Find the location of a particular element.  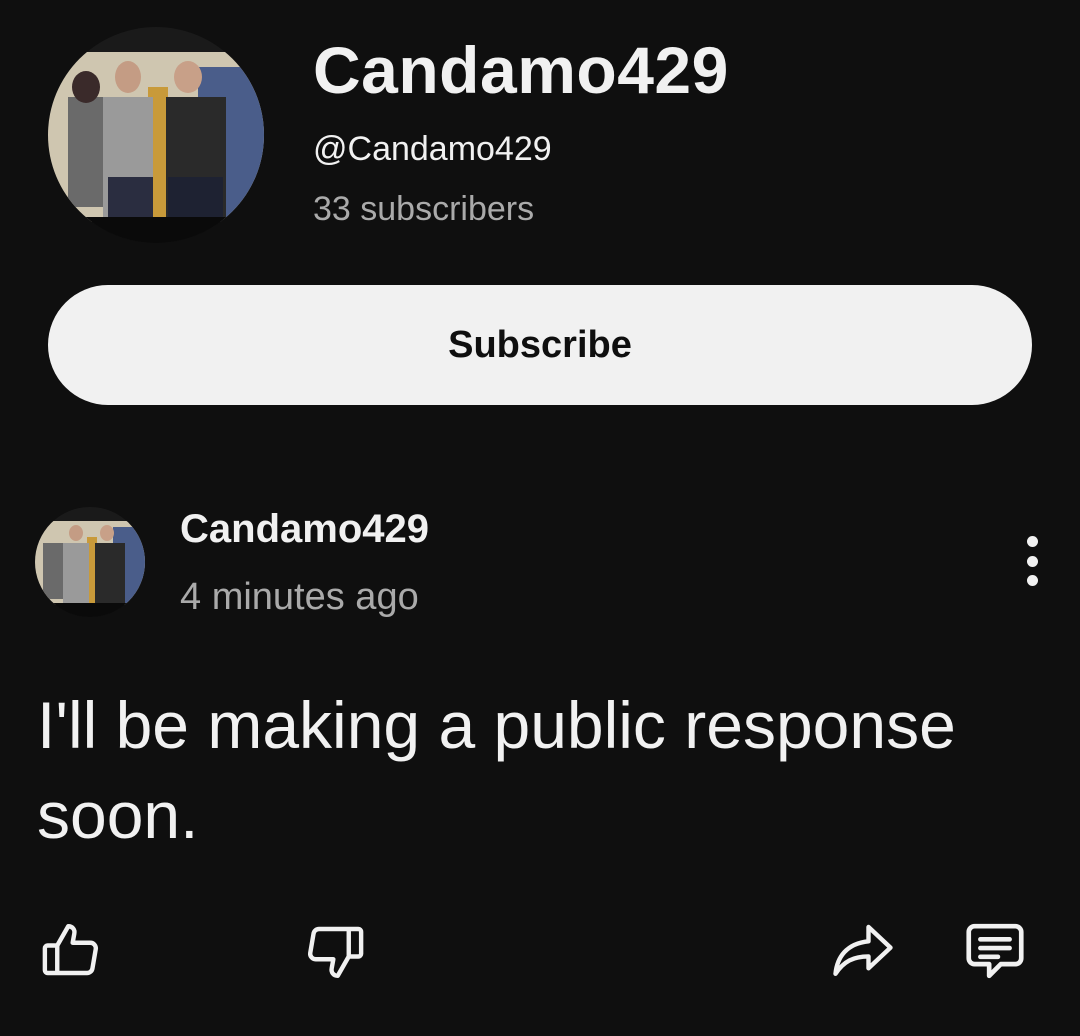

post-body: I'll be making a public response soon. is located at coordinates (496, 770).